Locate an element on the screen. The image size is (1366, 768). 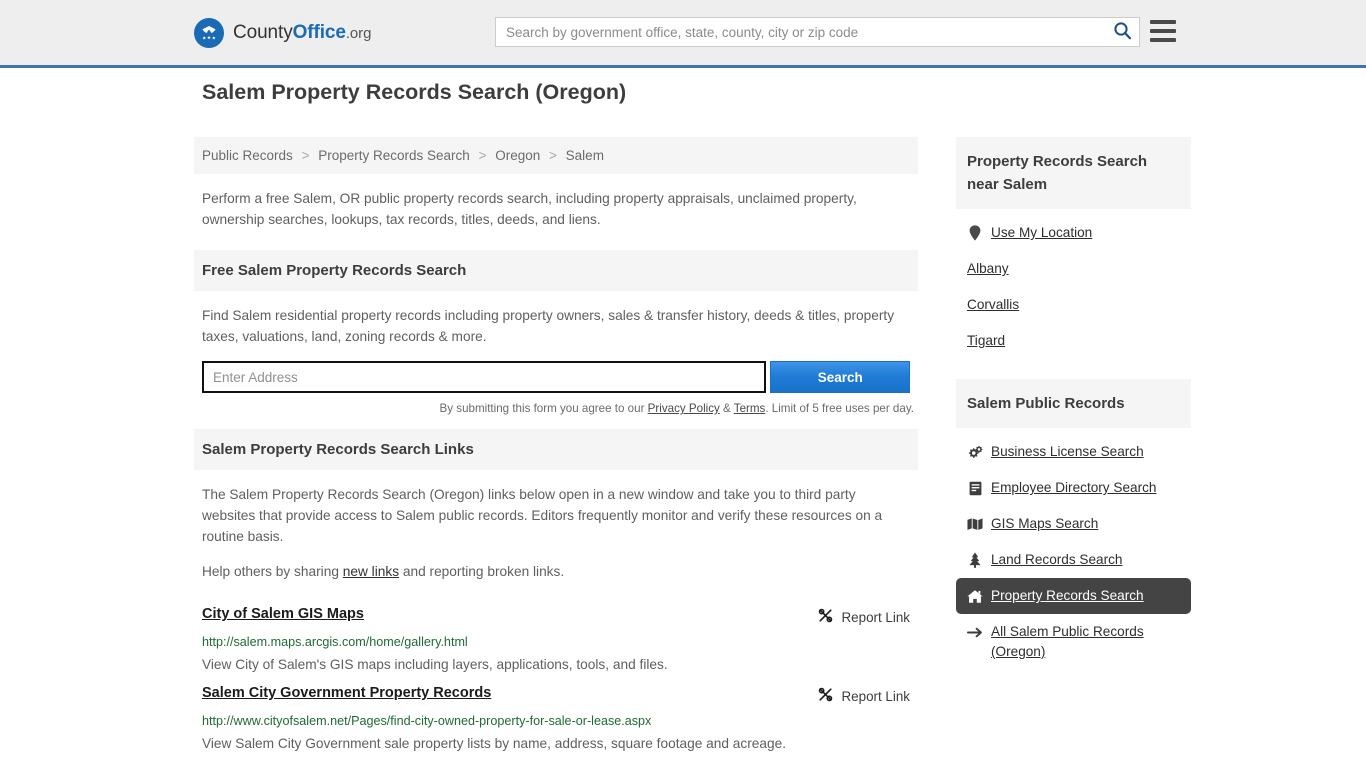
free-search-heading: Free Salem Property Records Search is located at coordinates (556, 270).